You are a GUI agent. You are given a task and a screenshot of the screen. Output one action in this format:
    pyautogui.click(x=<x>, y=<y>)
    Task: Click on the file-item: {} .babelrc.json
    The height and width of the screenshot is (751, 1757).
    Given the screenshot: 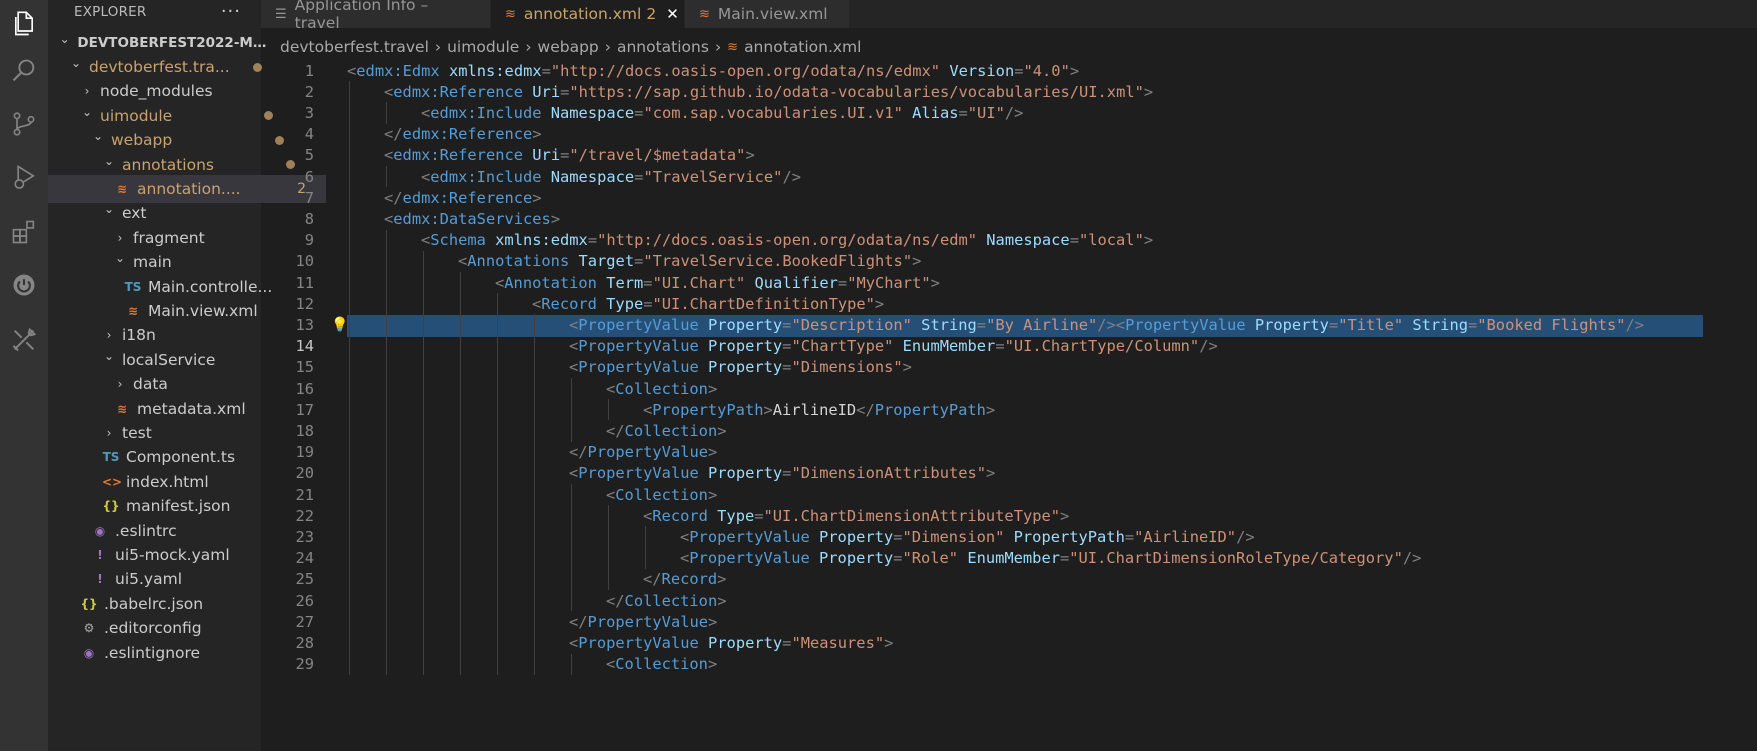 What is the action you would take?
    pyautogui.click(x=170, y=603)
    